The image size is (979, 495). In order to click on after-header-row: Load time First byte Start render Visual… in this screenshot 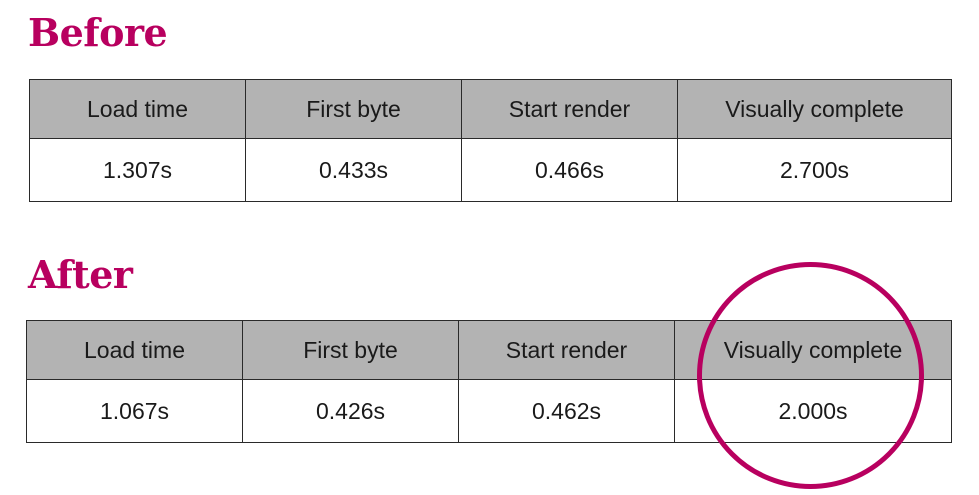, I will do `click(489, 350)`.